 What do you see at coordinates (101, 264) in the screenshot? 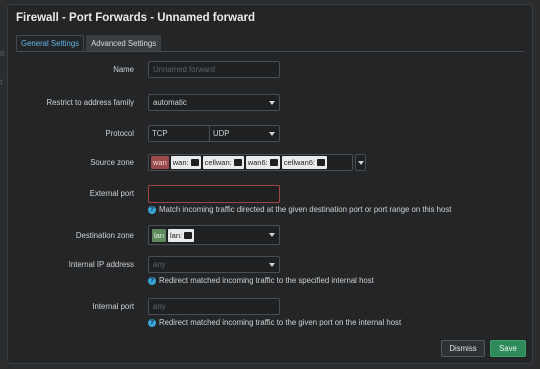
I see `internal-ip-label: Internal IP address` at bounding box center [101, 264].